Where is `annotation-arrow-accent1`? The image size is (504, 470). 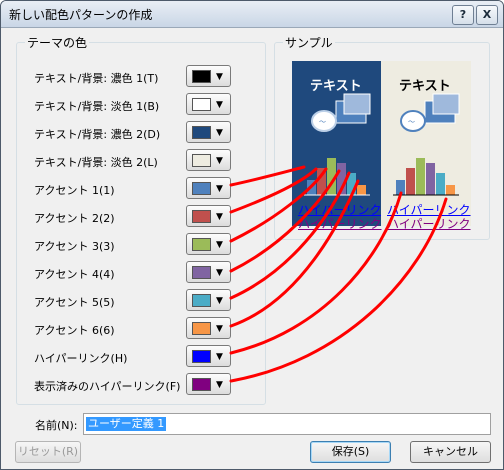
annotation-arrow-accent1 is located at coordinates (267, 176).